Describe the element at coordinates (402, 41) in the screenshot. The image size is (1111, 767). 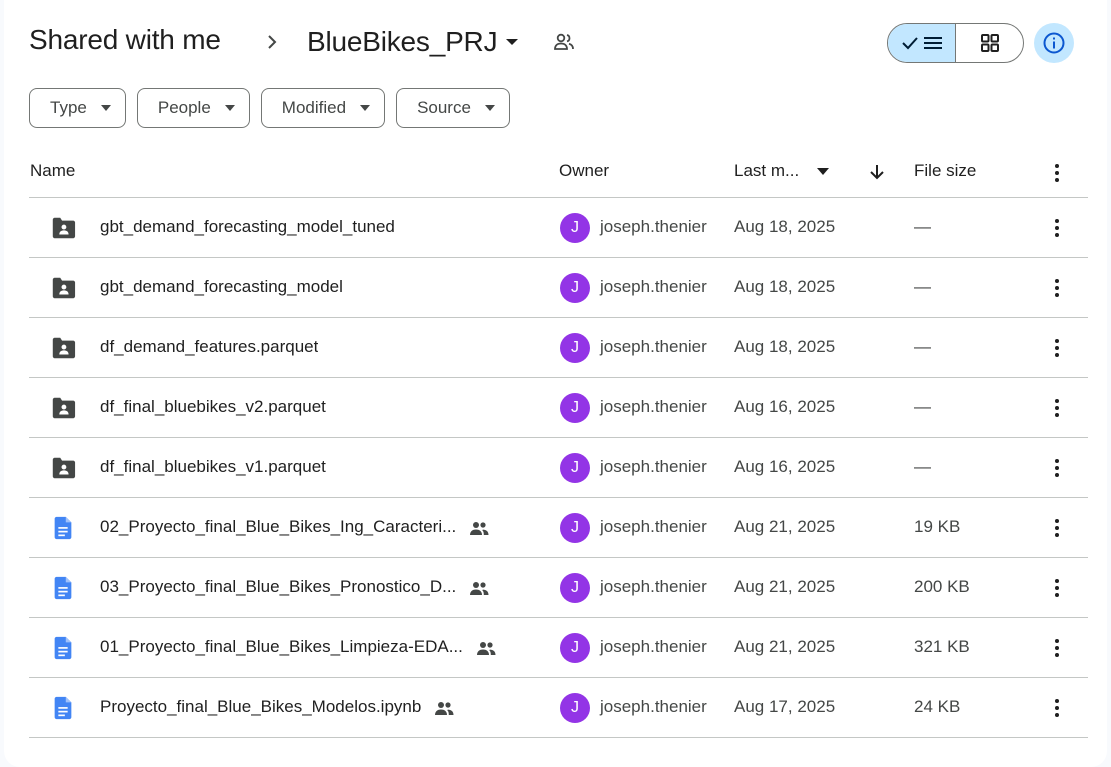
I see `current-folder-title: BlueBikes_PRJ` at that location.